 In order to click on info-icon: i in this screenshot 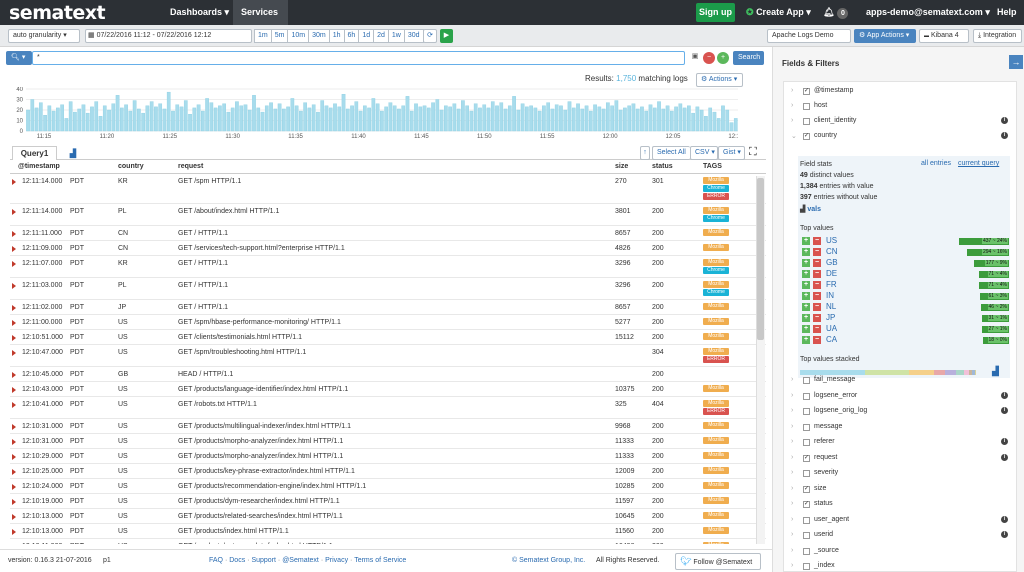, I will do `click(1004, 410)`.